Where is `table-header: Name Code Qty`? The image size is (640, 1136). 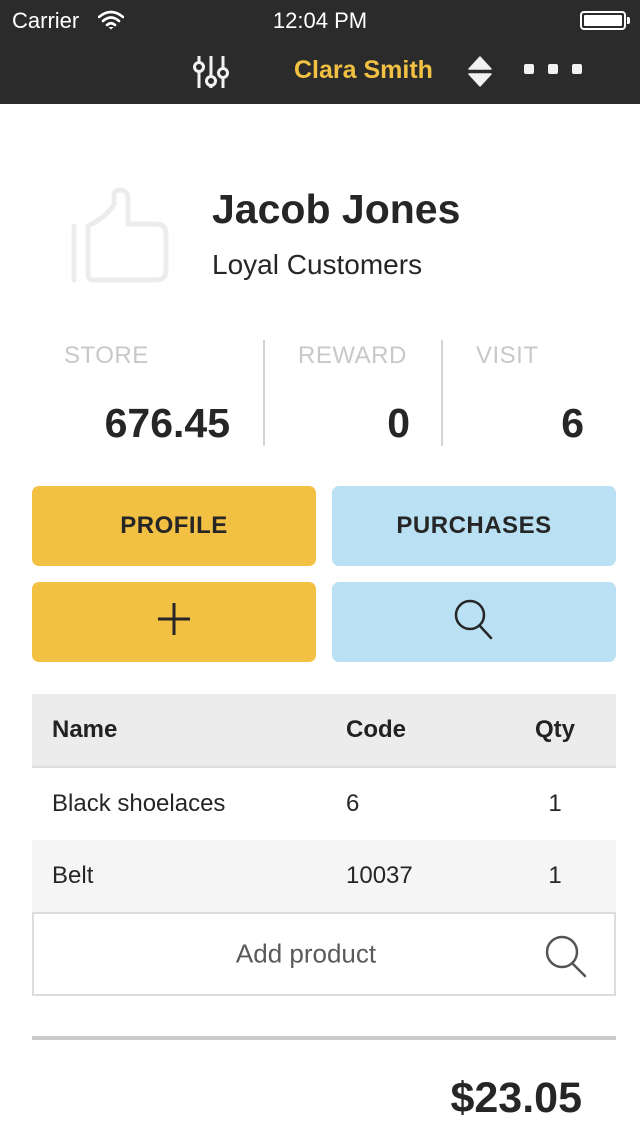
table-header: Name Code Qty is located at coordinates (324, 731).